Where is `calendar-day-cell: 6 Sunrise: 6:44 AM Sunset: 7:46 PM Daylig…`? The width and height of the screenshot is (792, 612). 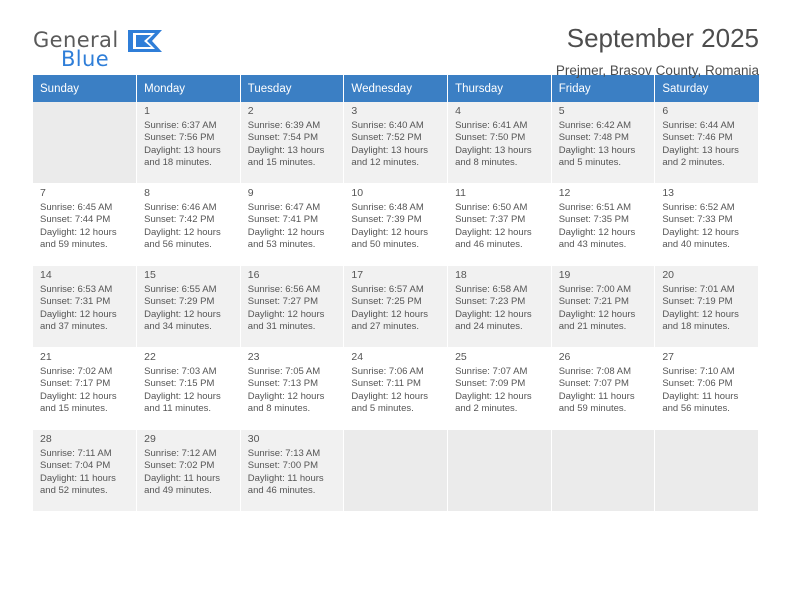
calendar-day-cell: 6 Sunrise: 6:44 AM Sunset: 7:46 PM Daylig… is located at coordinates (706, 143).